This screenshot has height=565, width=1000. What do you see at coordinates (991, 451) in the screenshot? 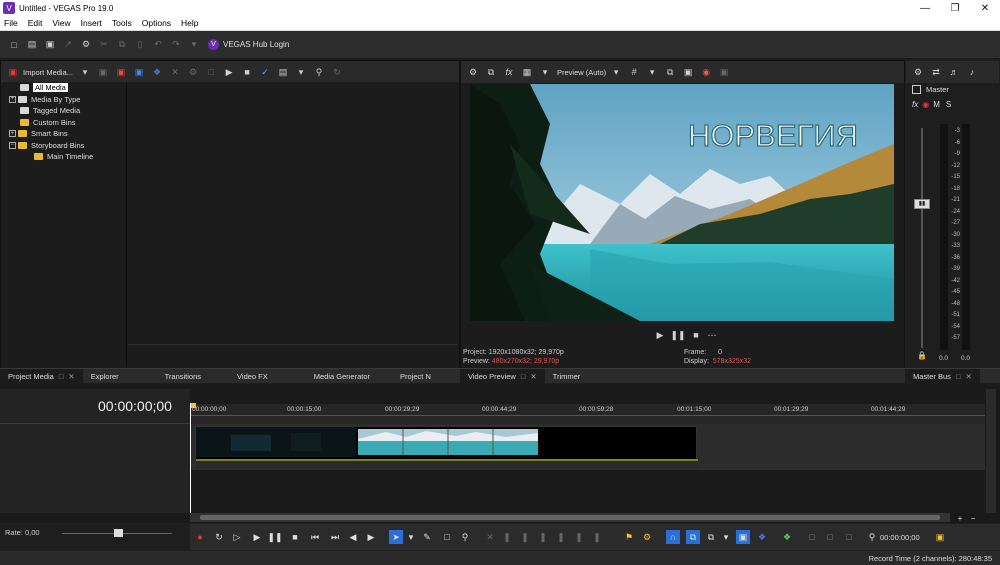
I see `vertical-scrollbar` at bounding box center [991, 451].